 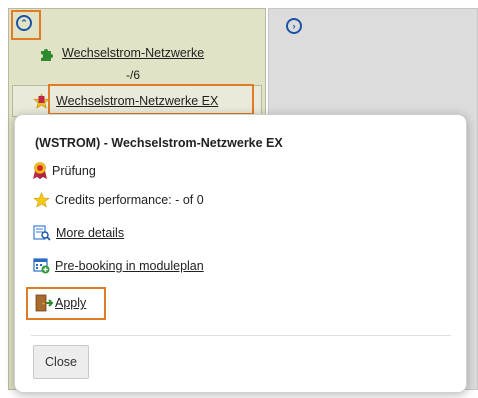 What do you see at coordinates (70, 303) in the screenshot?
I see `apply-label: Apply` at bounding box center [70, 303].